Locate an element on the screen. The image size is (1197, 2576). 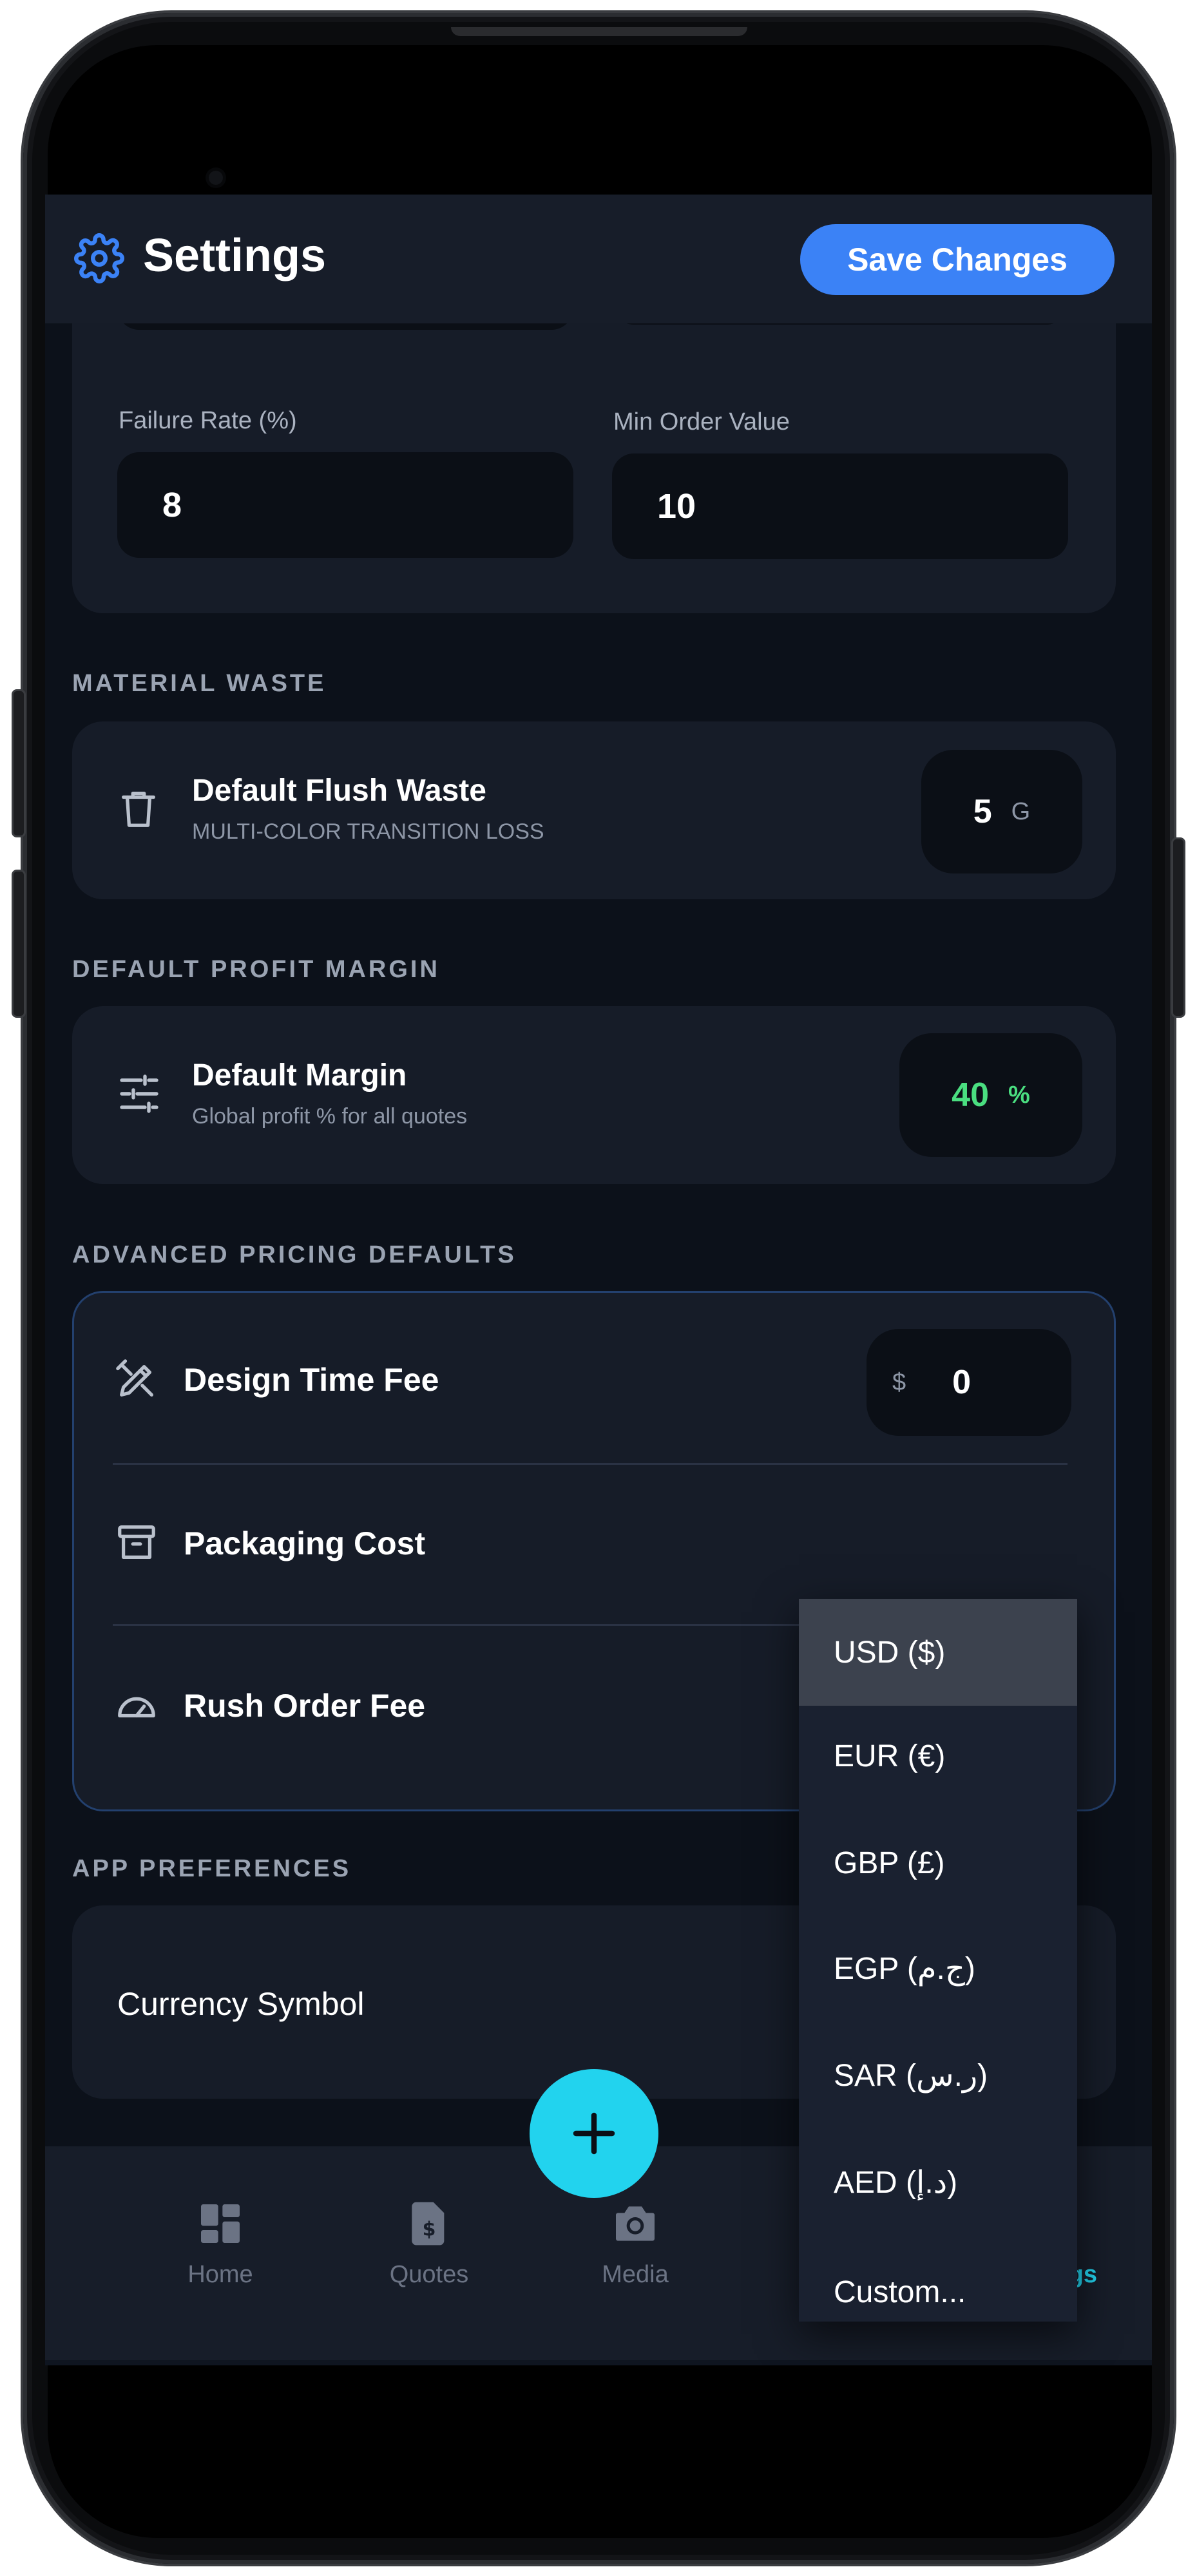
nav-quotes: $ Quotes is located at coordinates (429, 2243).